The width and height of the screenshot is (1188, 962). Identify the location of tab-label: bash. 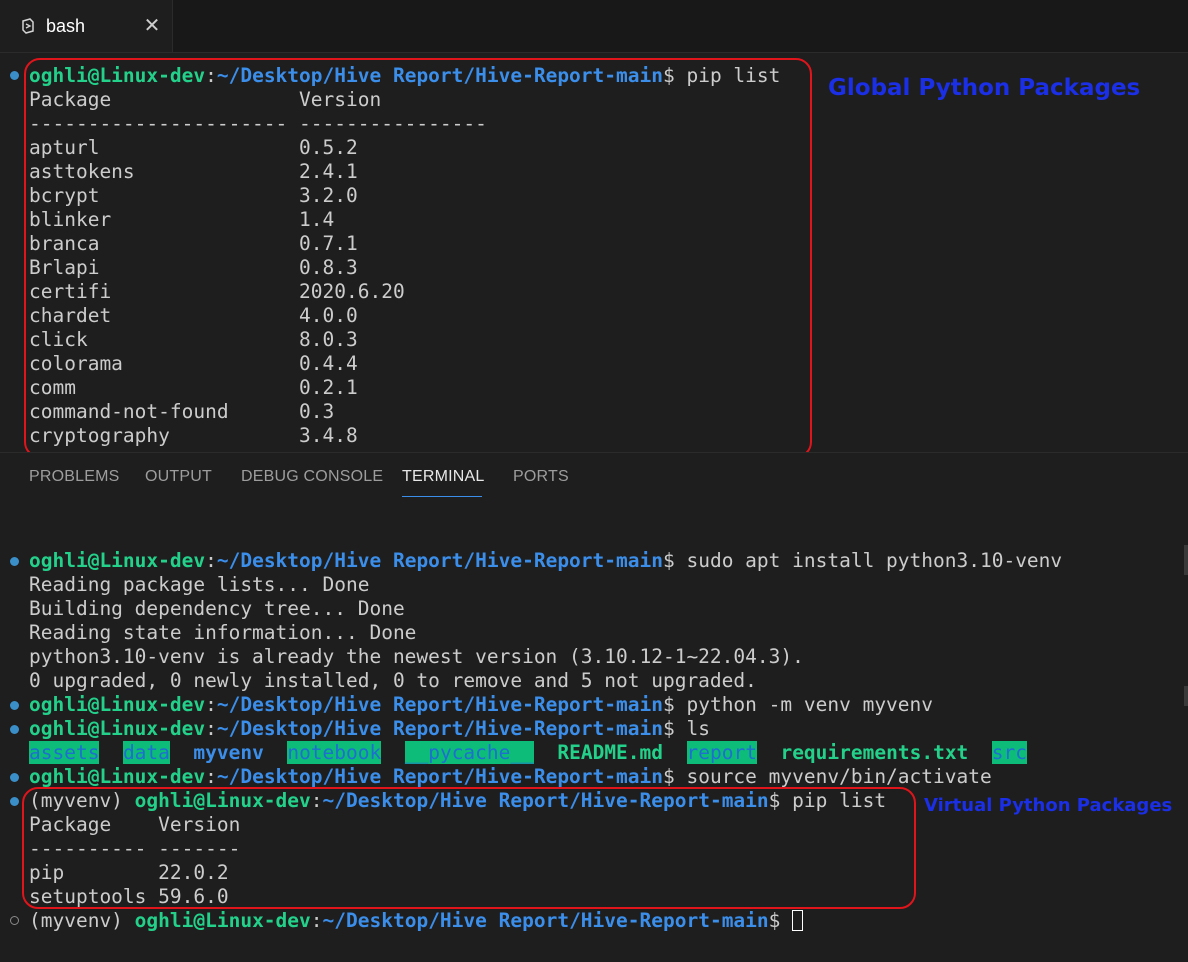
(66, 25).